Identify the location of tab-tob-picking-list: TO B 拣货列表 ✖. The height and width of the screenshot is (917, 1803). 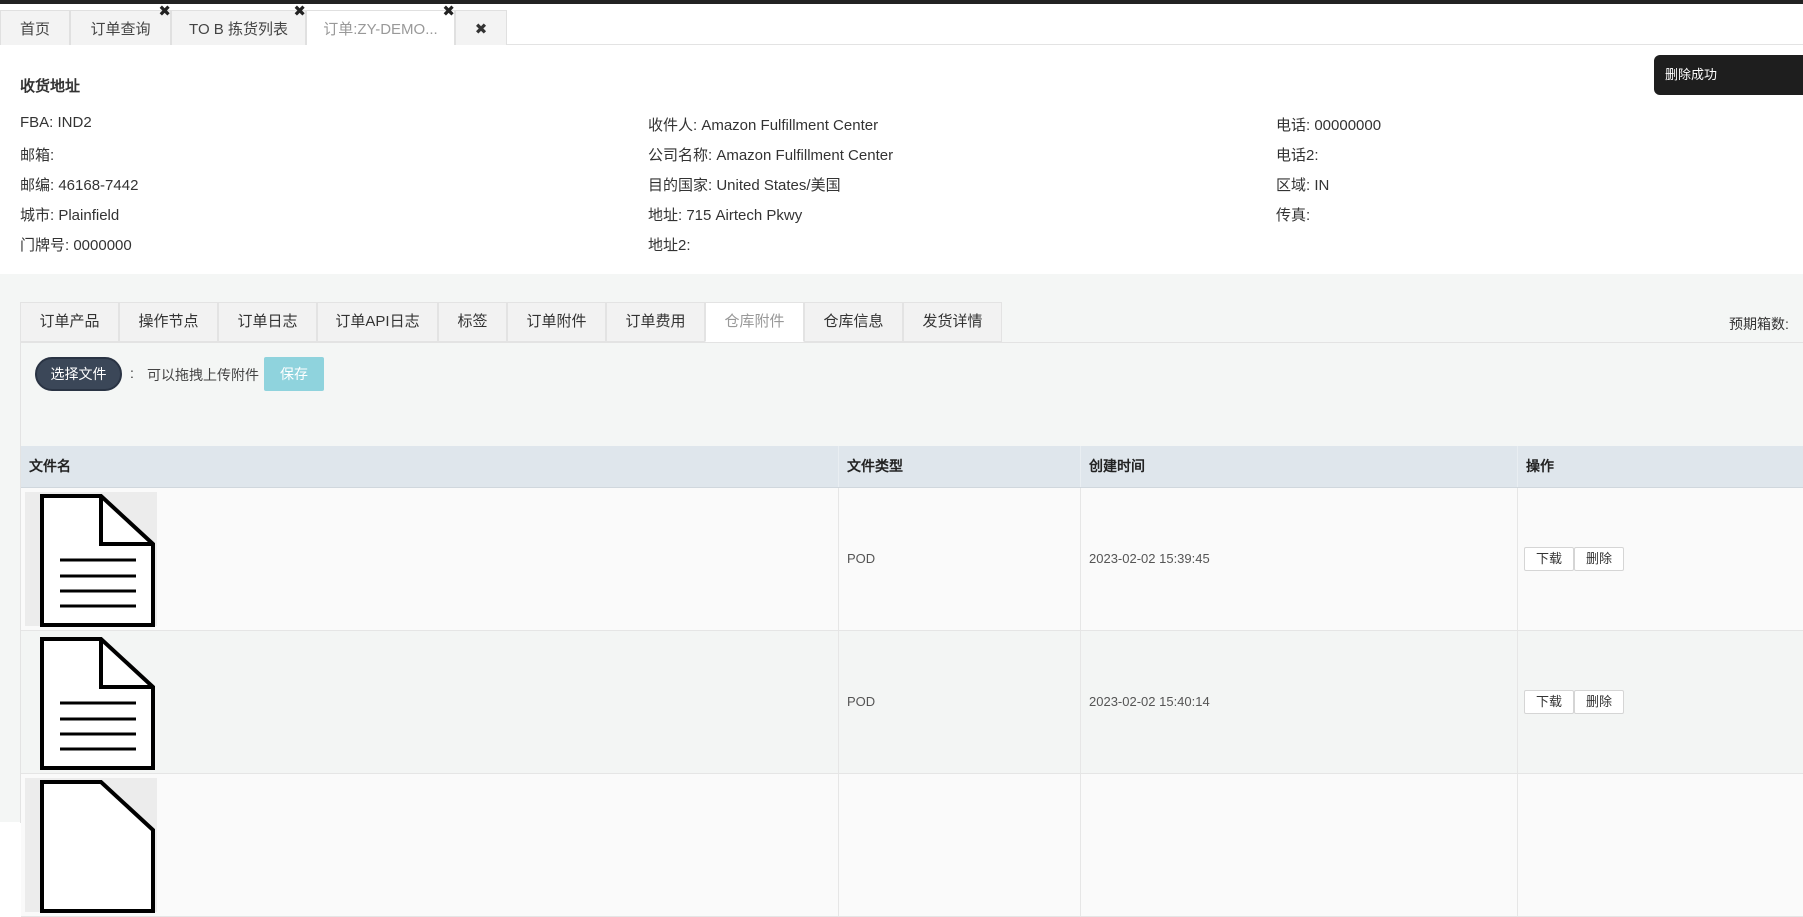
(238, 25).